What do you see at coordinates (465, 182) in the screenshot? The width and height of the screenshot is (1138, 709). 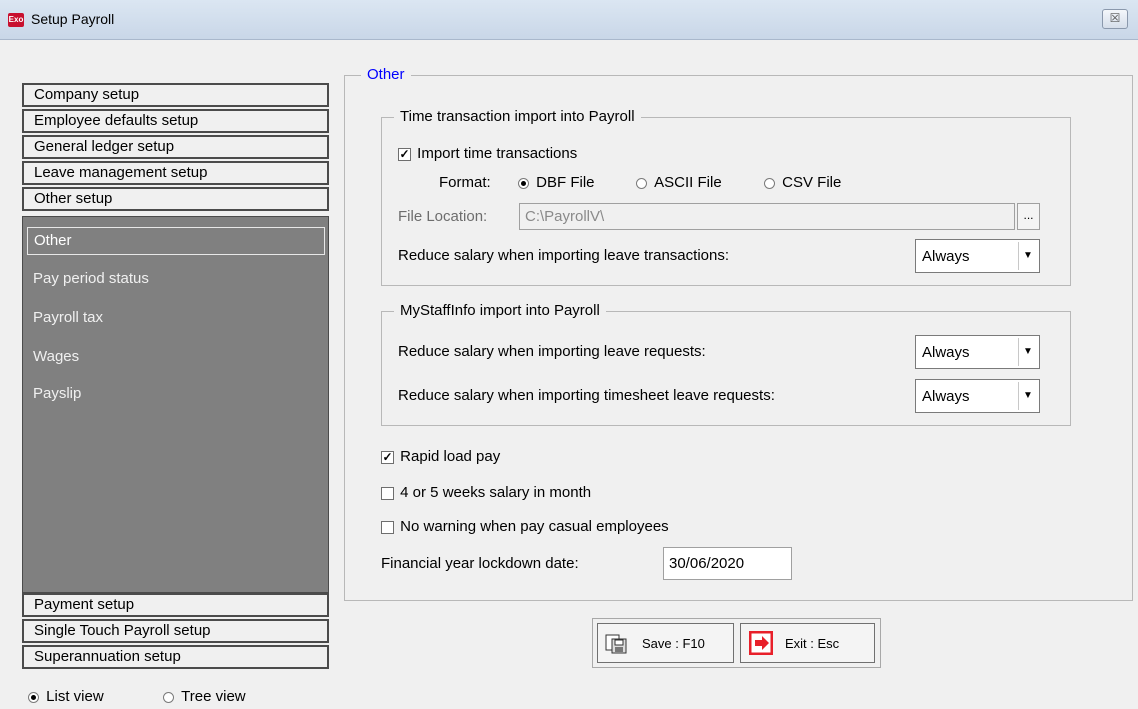 I see `format-label: Format:` at bounding box center [465, 182].